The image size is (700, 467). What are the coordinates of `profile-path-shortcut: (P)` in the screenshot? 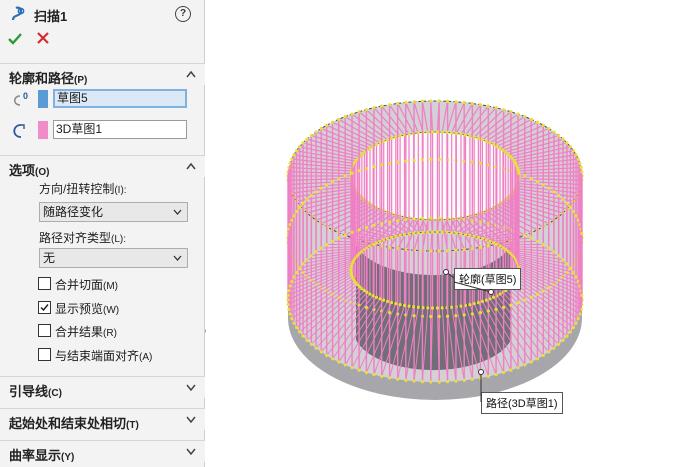 It's located at (81, 80).